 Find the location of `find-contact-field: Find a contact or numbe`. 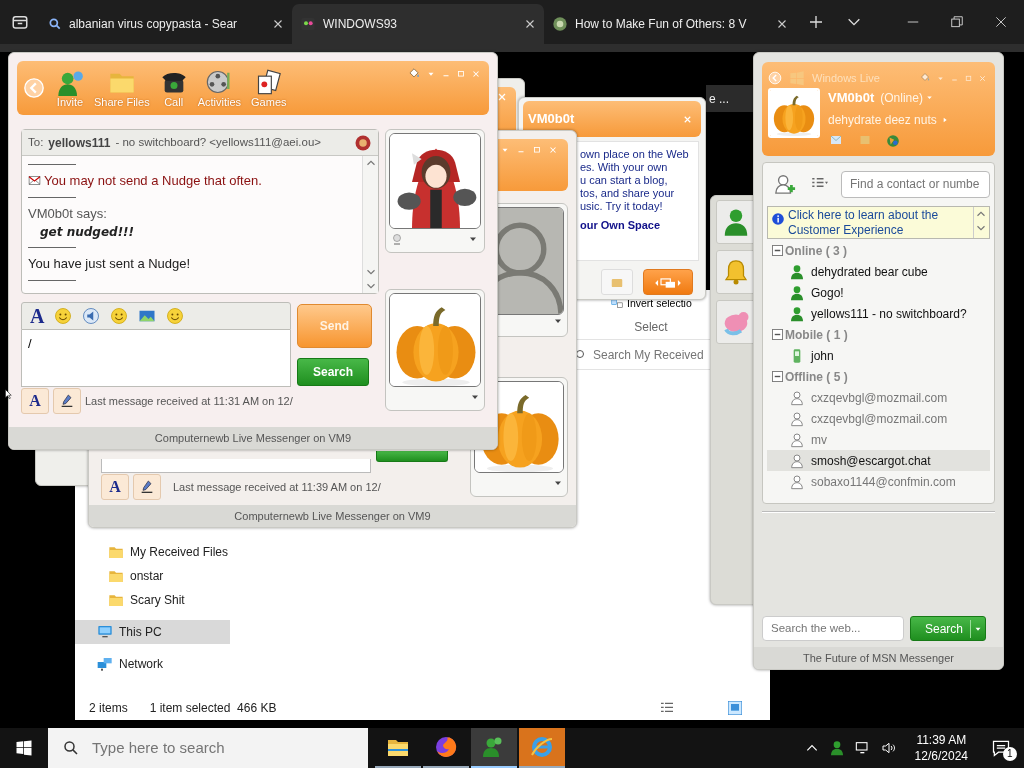

find-contact-field: Find a contact or numbe is located at coordinates (915, 184).